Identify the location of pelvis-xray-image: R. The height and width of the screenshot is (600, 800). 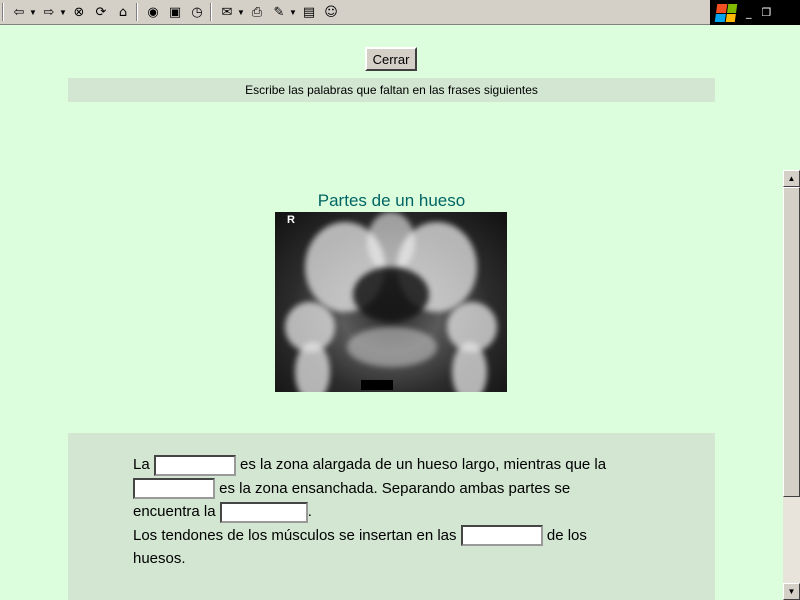
(391, 302).